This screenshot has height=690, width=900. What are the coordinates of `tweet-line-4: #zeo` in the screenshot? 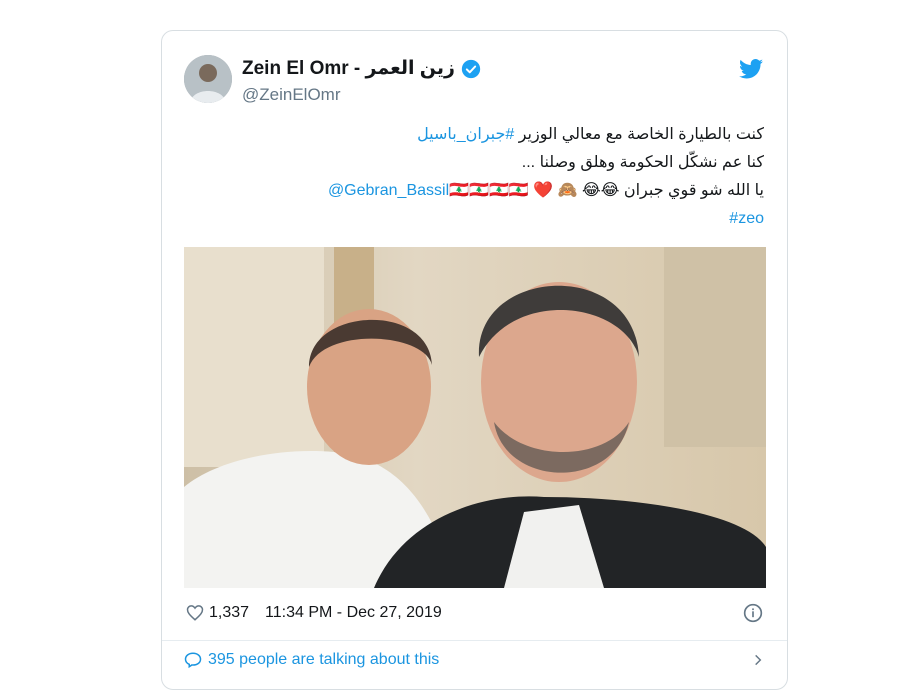 It's located at (483, 219).